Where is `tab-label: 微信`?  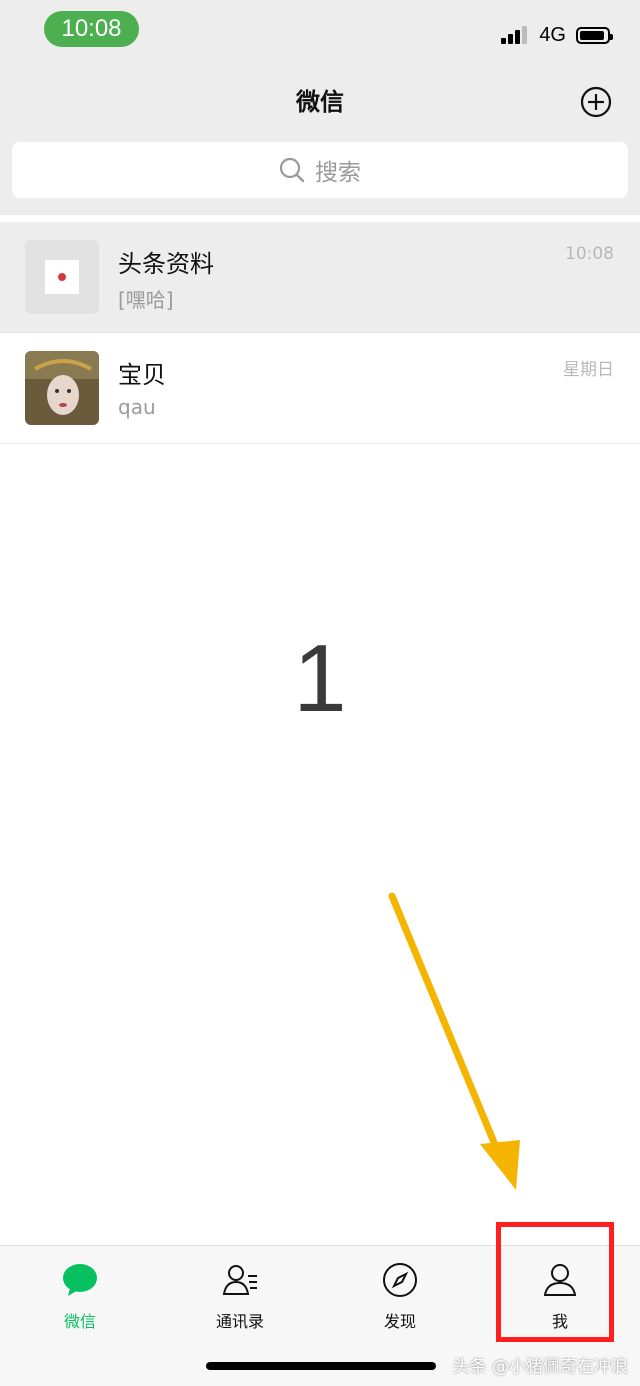
tab-label: 微信 is located at coordinates (79, 1321).